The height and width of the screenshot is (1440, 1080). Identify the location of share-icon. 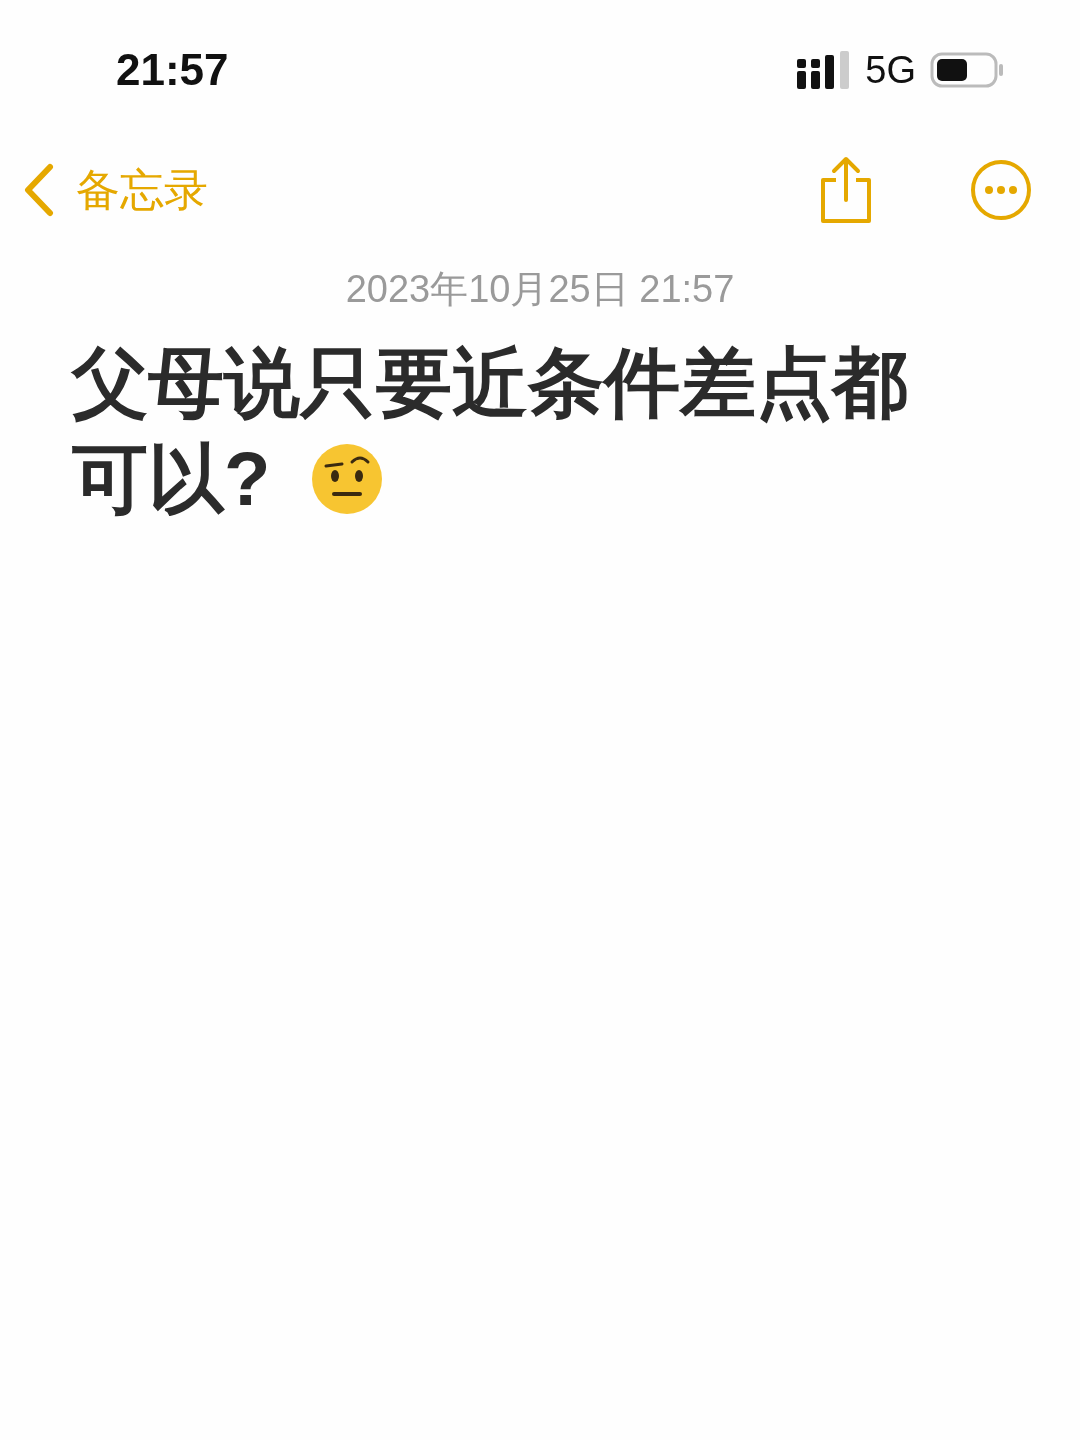
(846, 190).